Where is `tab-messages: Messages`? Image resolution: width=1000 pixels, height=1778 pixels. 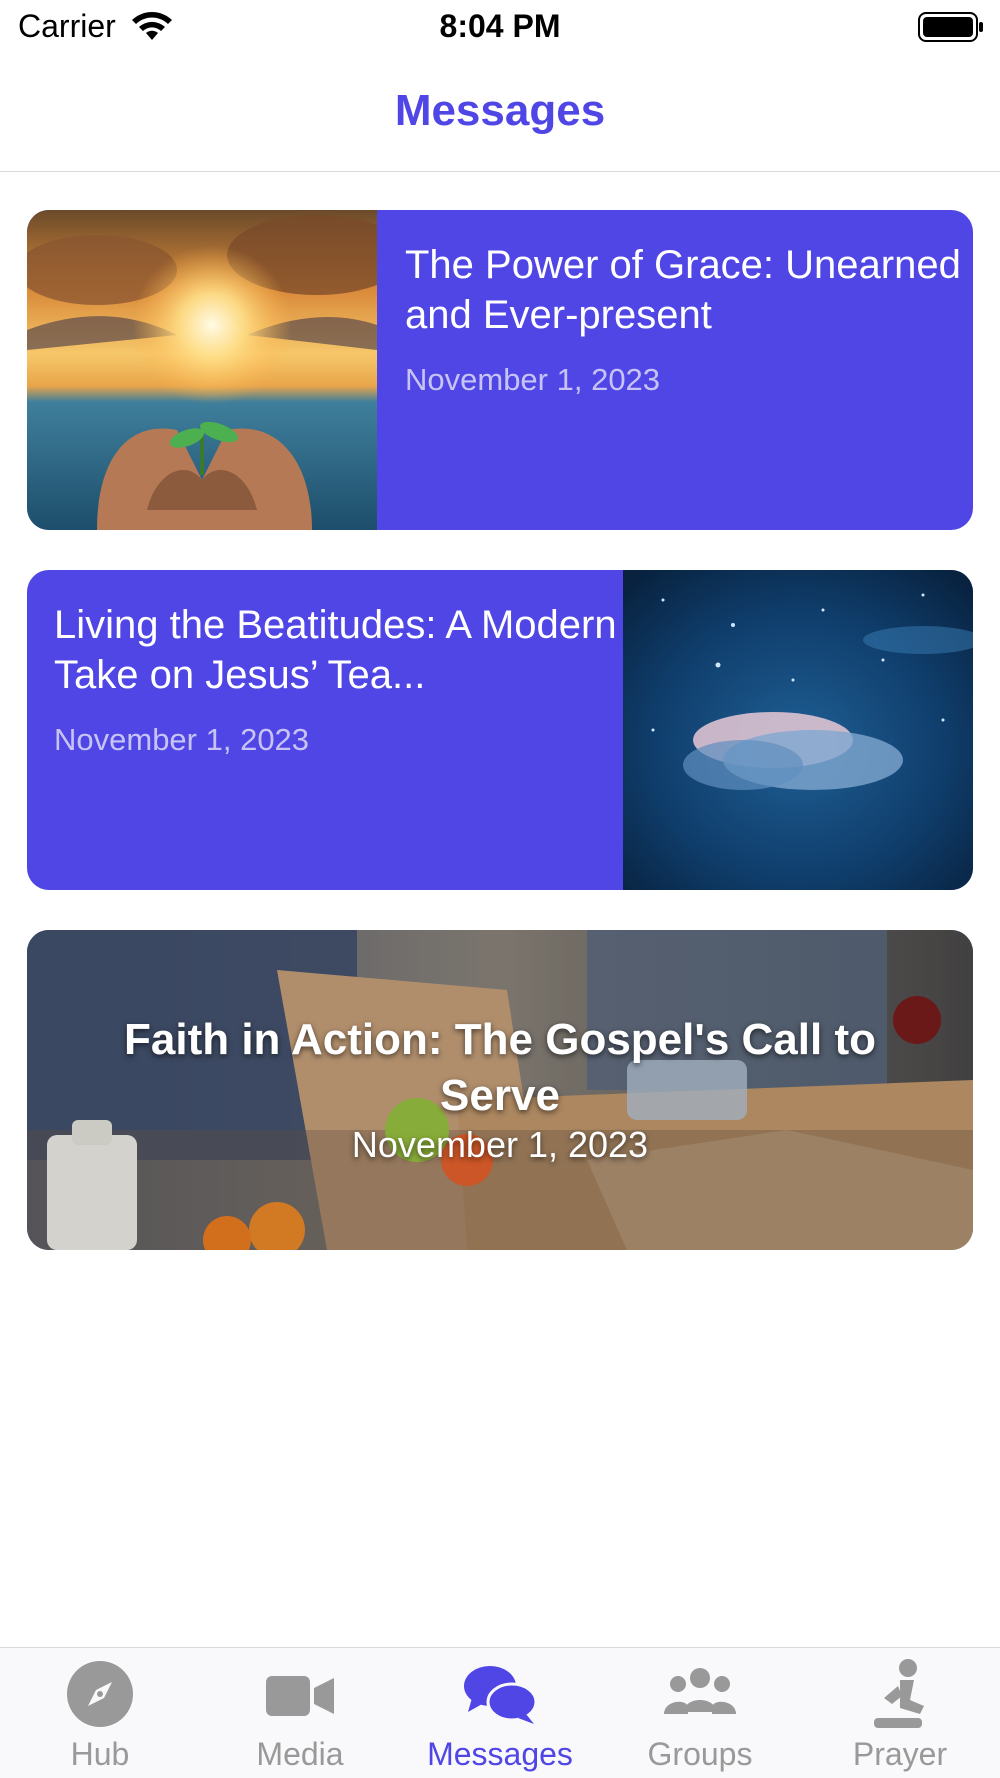
tab-messages: Messages is located at coordinates (500, 1713).